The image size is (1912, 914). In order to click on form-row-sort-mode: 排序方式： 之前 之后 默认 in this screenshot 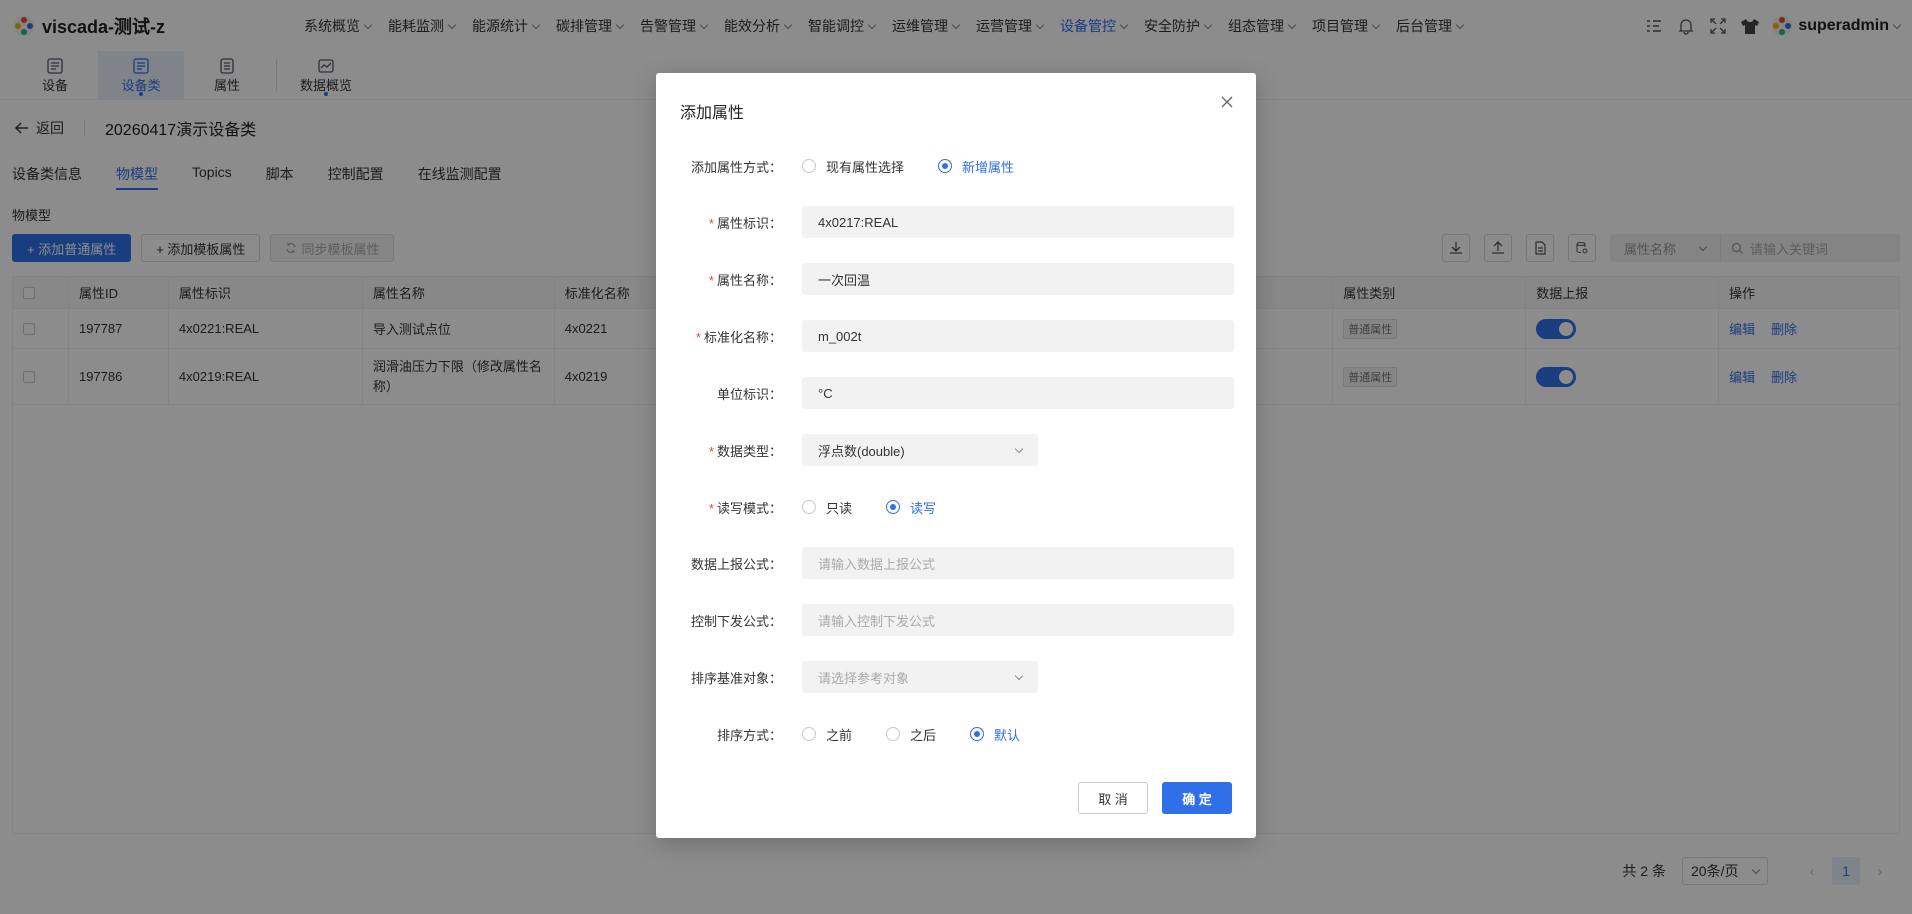, I will do `click(956, 734)`.